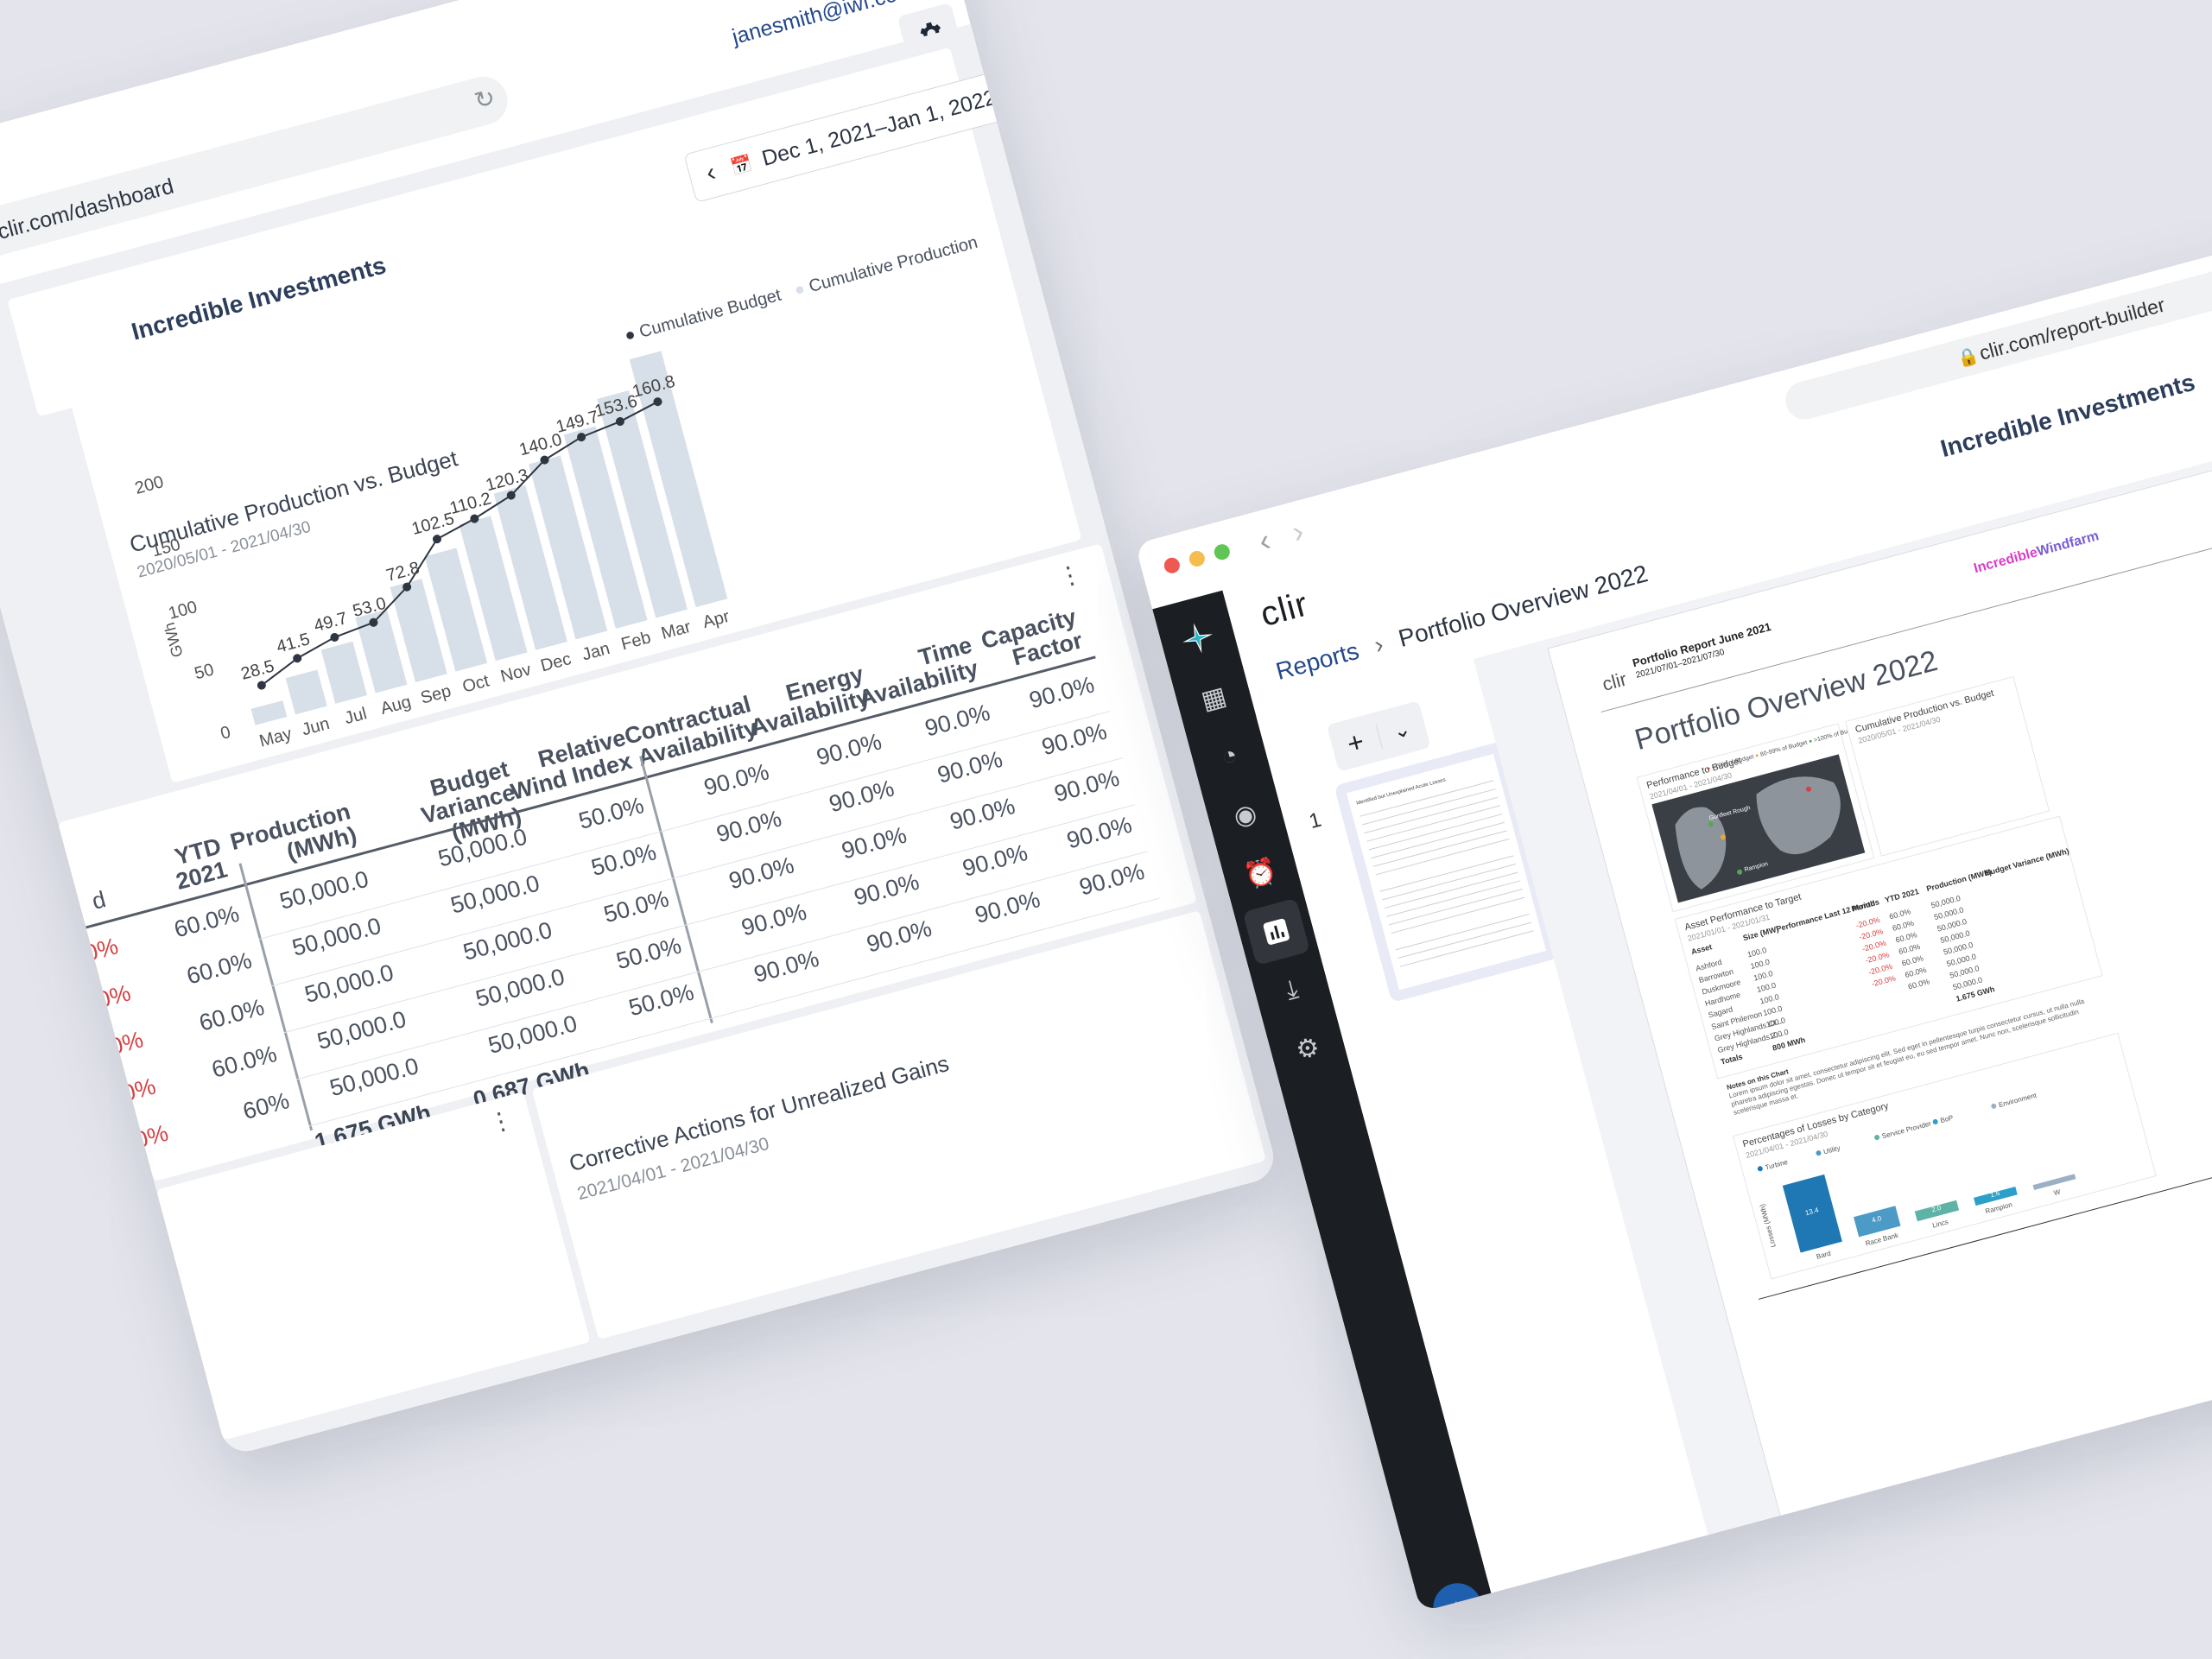  Describe the element at coordinates (1732, 1059) in the screenshot. I see `totals-label: Totals` at that location.